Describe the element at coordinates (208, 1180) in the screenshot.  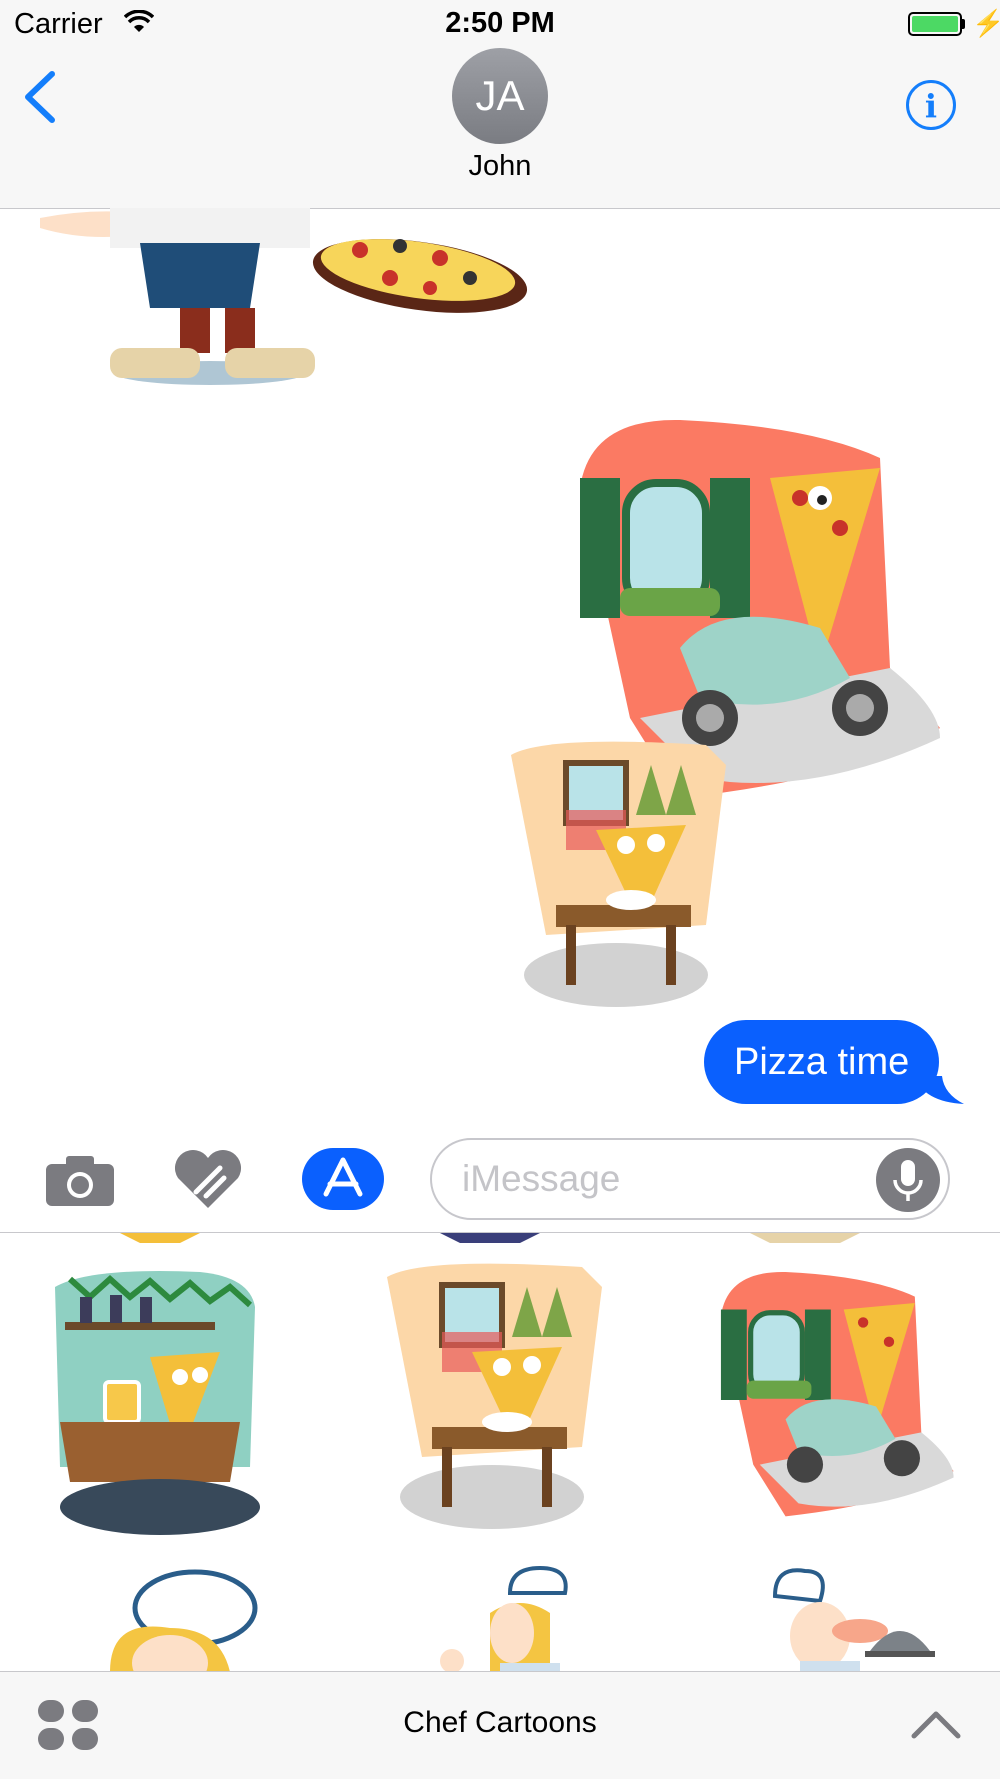
I see `digital-touch-icon` at that location.